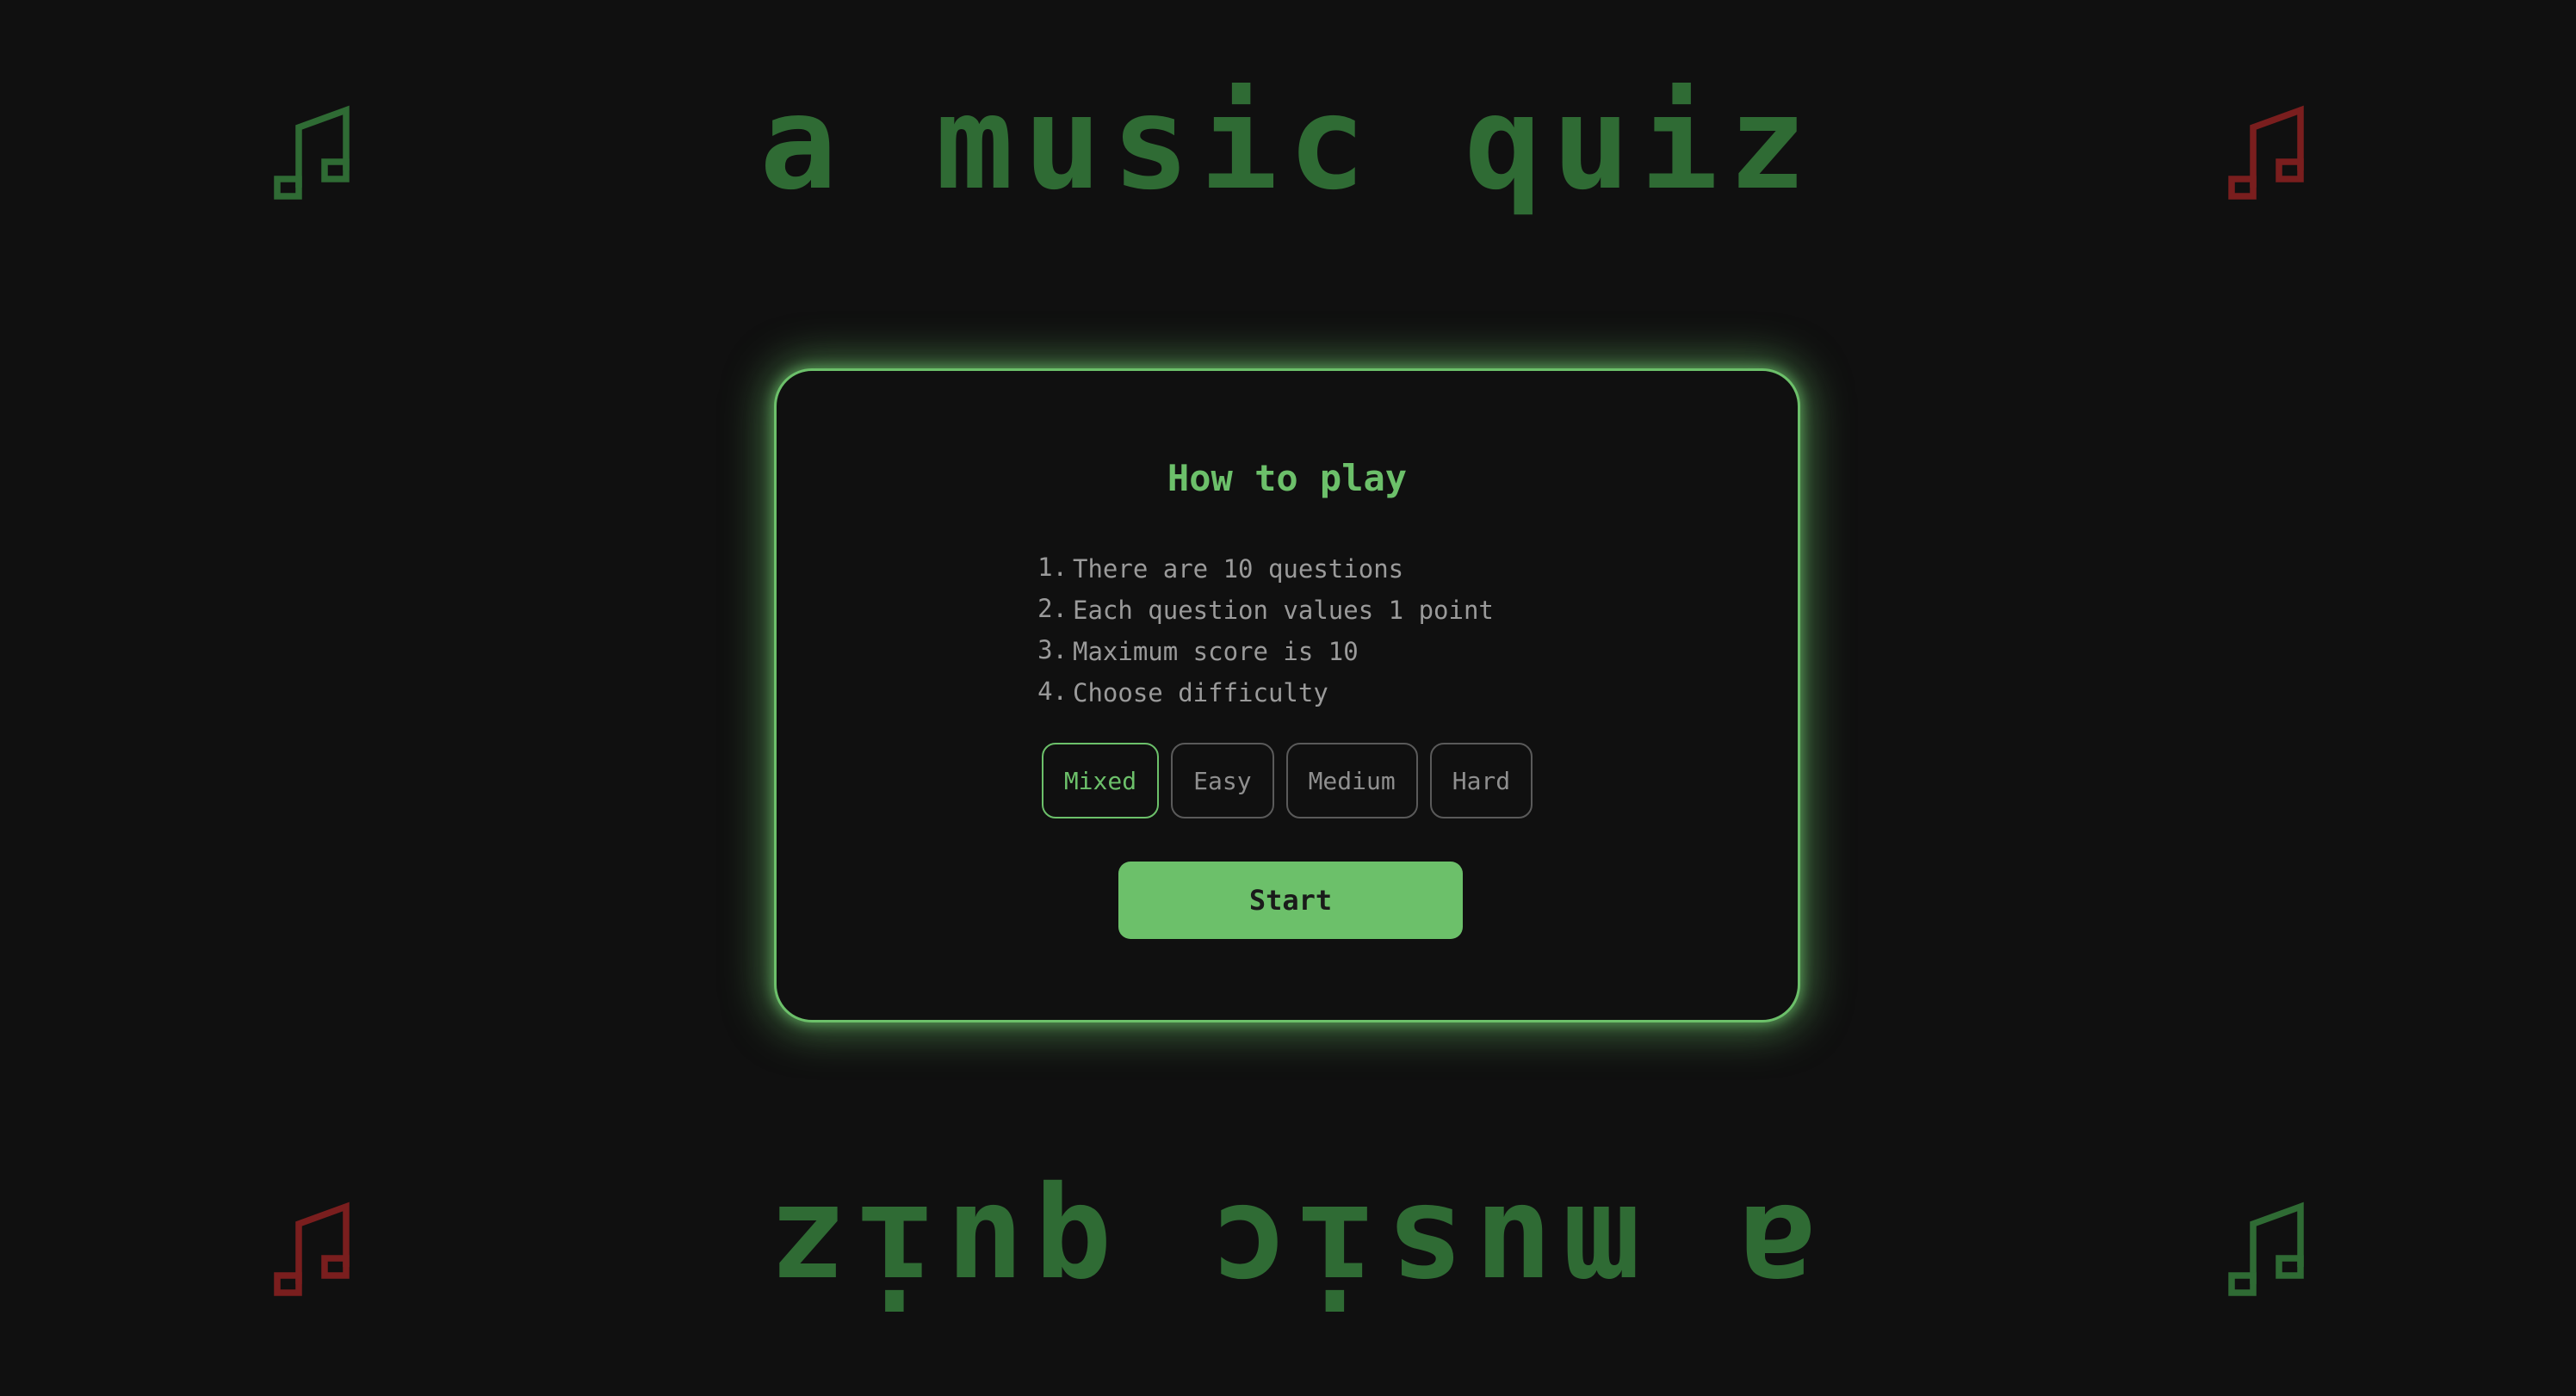 The width and height of the screenshot is (2576, 1396). I want to click on page-title: a music quiz, so click(1288, 144).